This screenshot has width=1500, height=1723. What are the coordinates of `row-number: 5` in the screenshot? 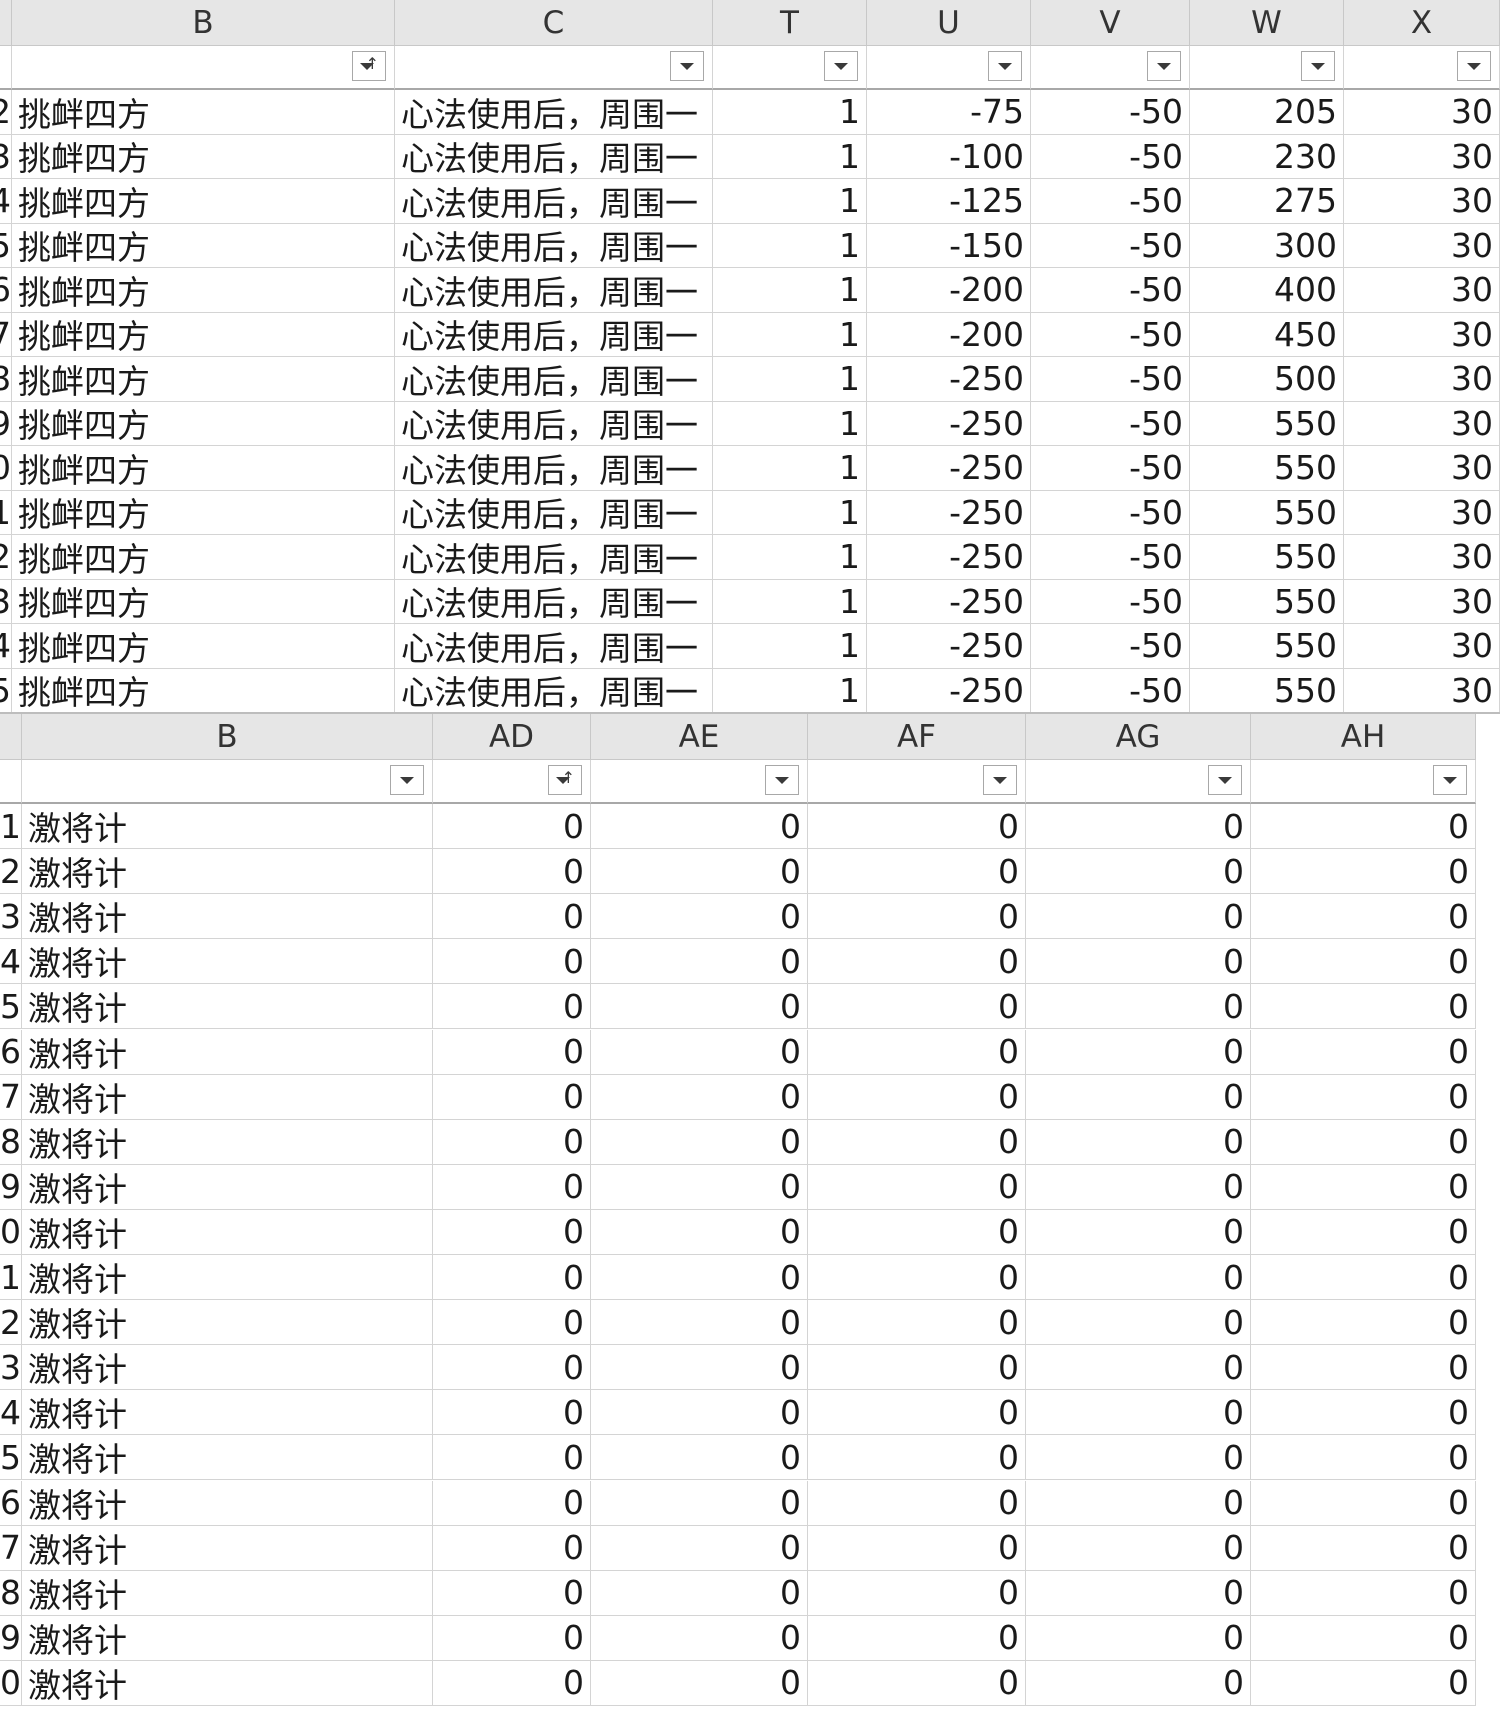 It's located at (6, 690).